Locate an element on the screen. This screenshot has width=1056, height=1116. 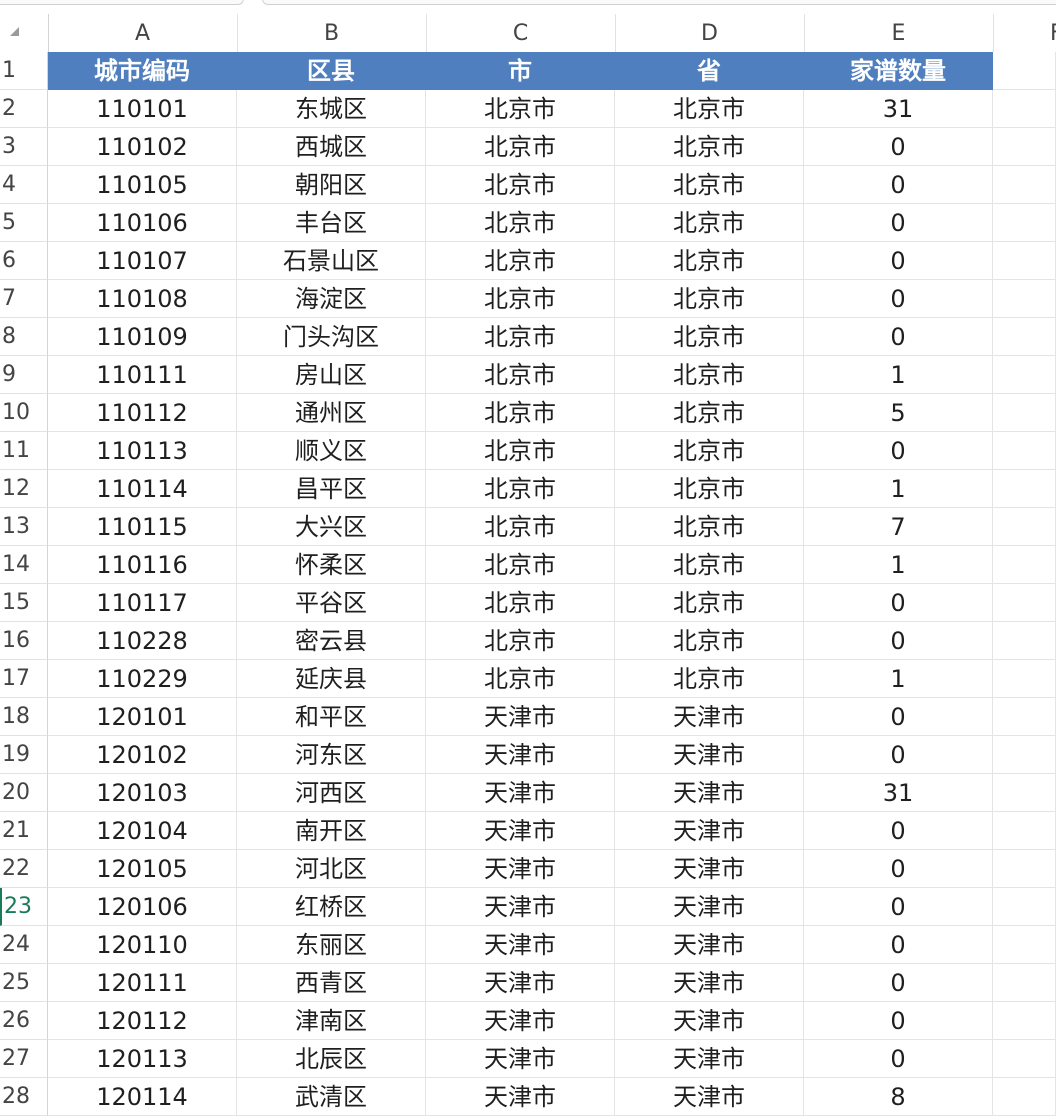
row-header: 10 is located at coordinates (24, 413).